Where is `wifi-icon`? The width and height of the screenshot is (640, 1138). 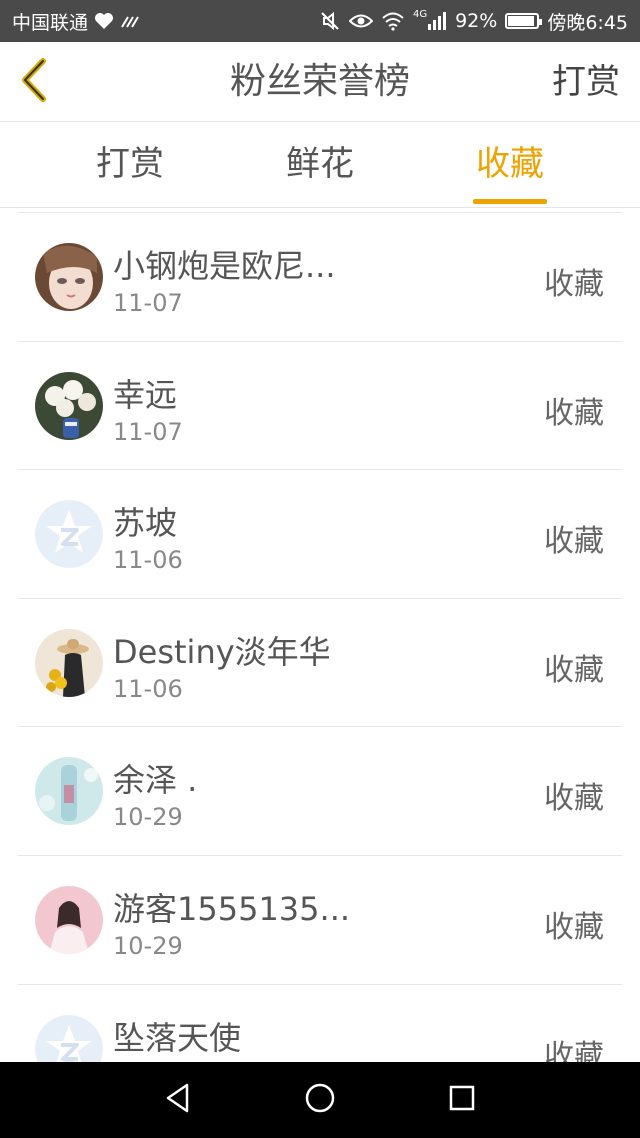
wifi-icon is located at coordinates (393, 21).